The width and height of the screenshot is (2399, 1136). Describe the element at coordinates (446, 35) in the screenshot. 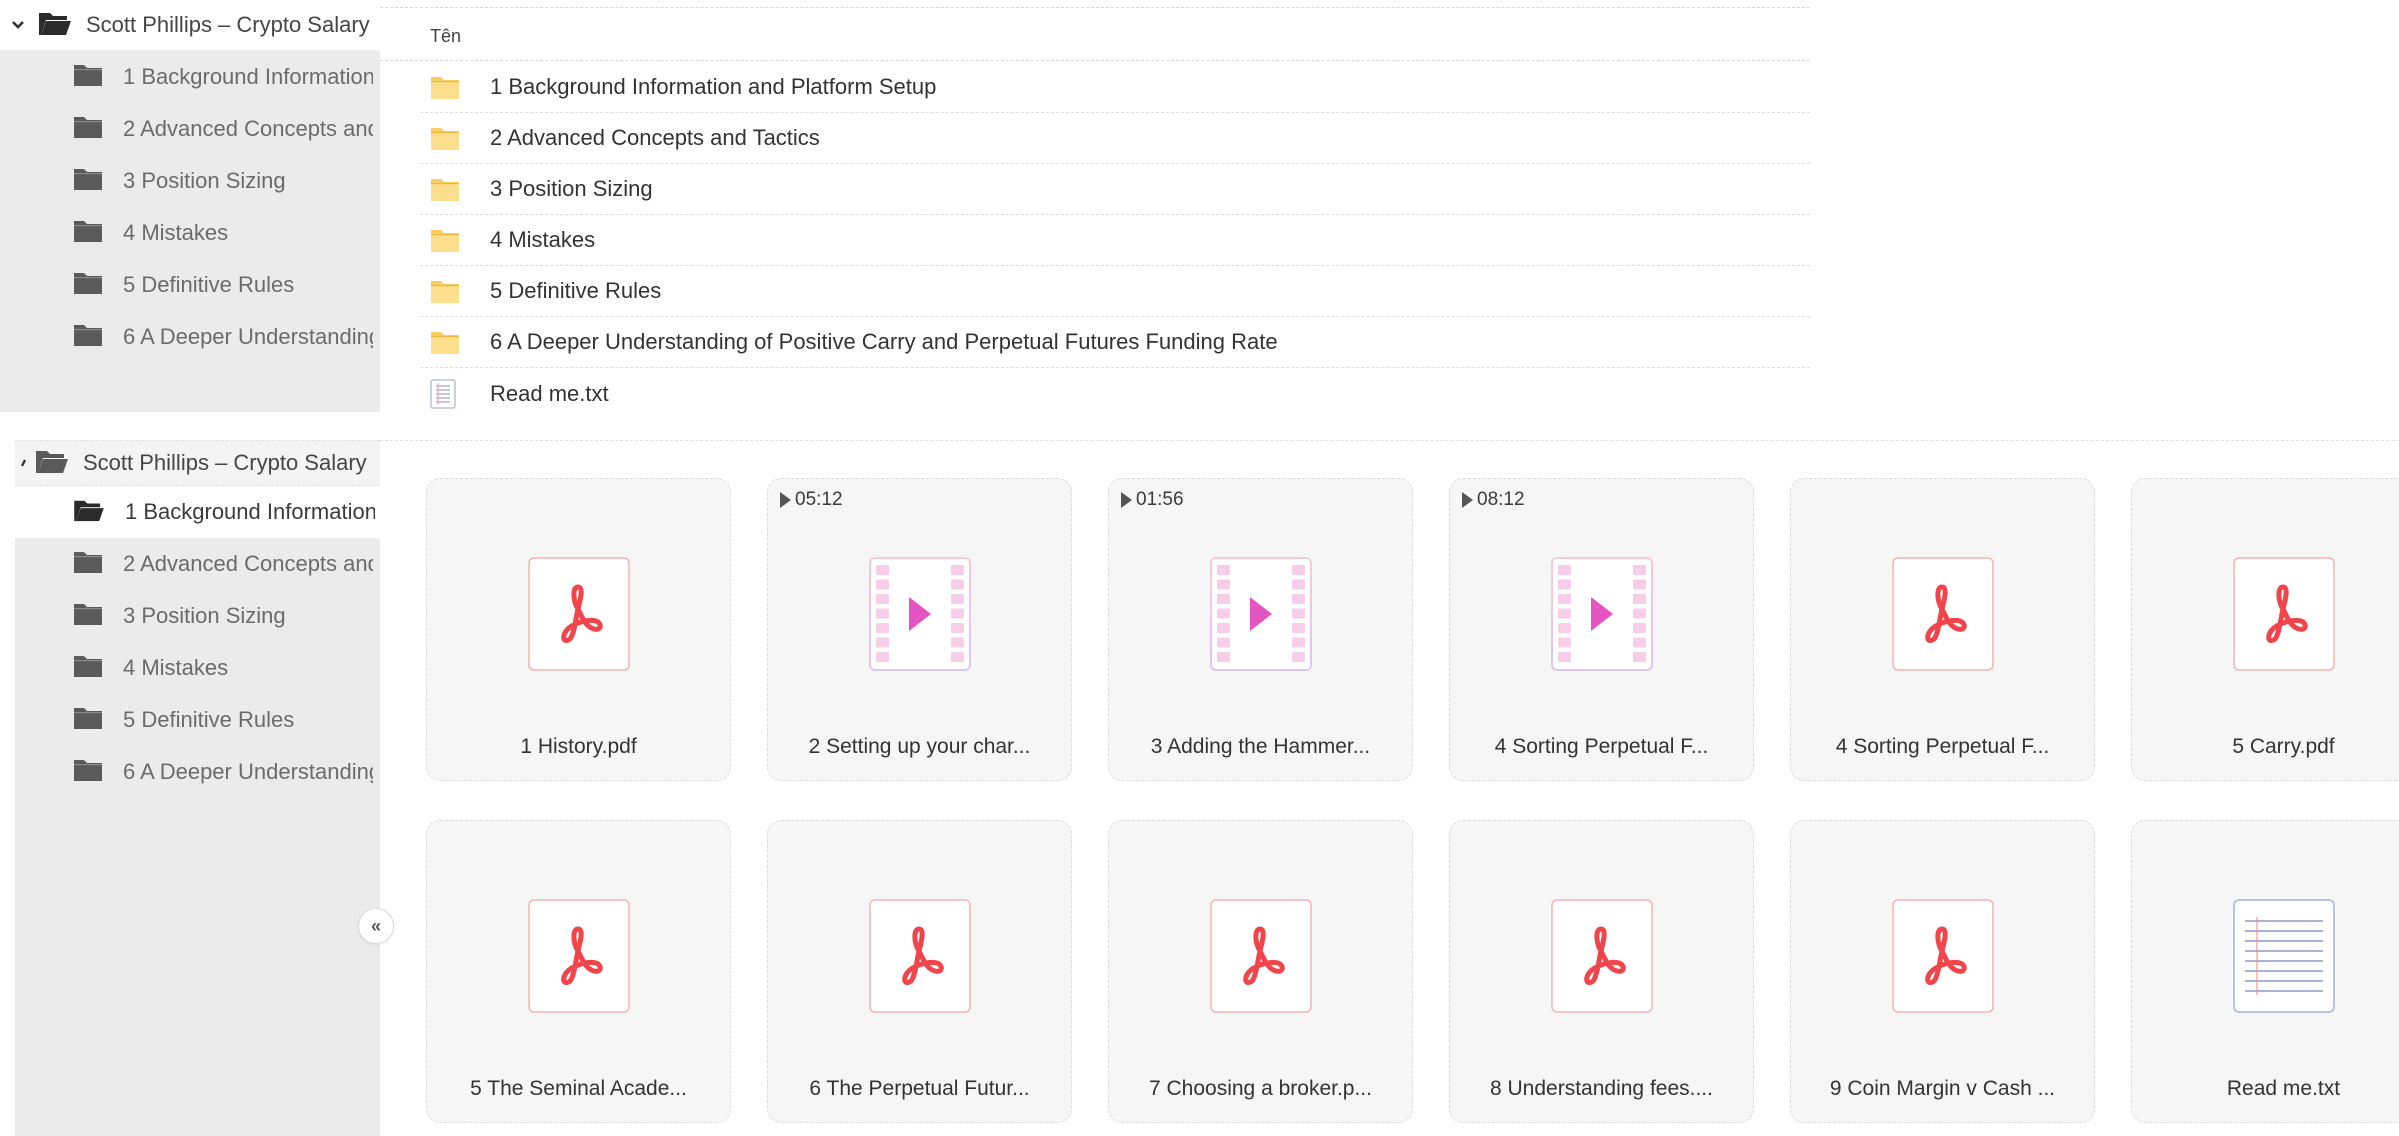

I see `column-header-label: Tên` at that location.